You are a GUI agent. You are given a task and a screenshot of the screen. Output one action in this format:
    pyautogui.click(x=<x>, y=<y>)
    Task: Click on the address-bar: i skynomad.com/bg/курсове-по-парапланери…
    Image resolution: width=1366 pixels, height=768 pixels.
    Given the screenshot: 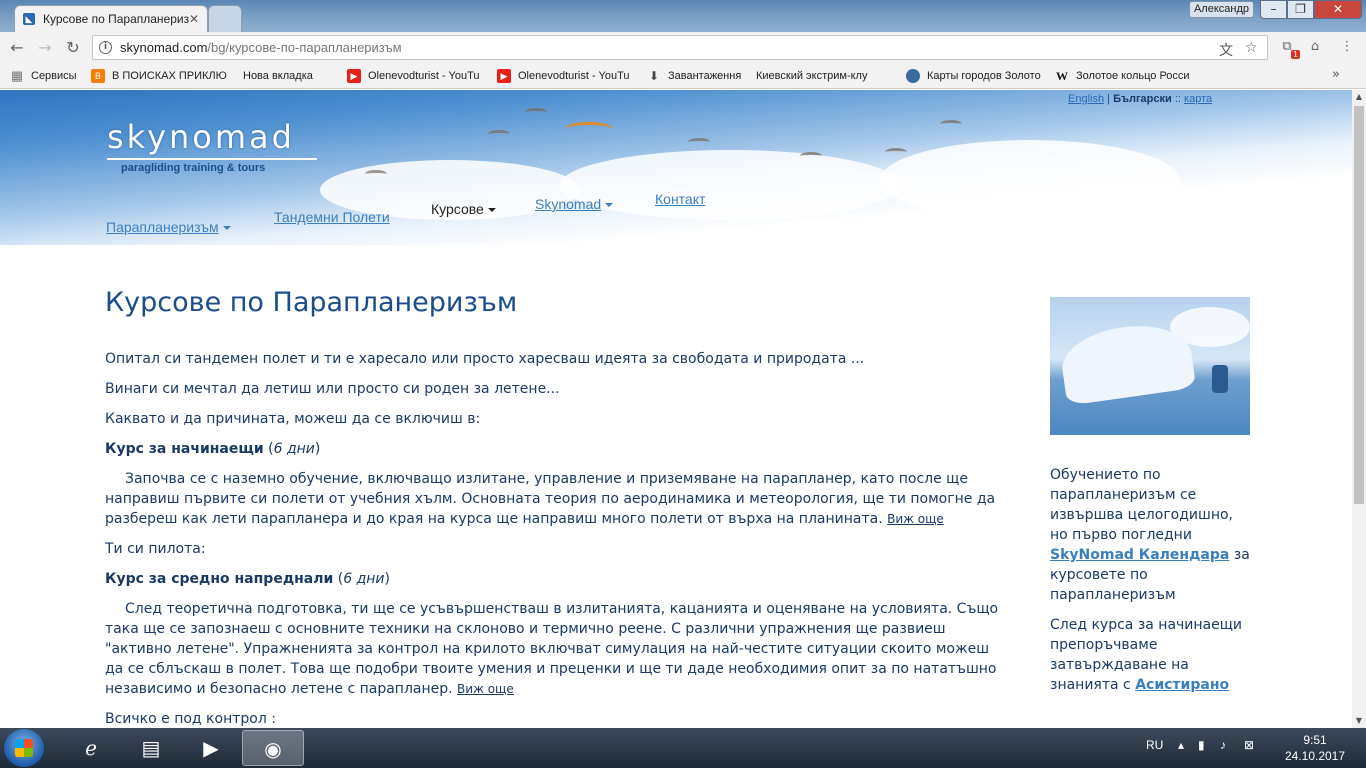 What is the action you would take?
    pyautogui.click(x=680, y=47)
    